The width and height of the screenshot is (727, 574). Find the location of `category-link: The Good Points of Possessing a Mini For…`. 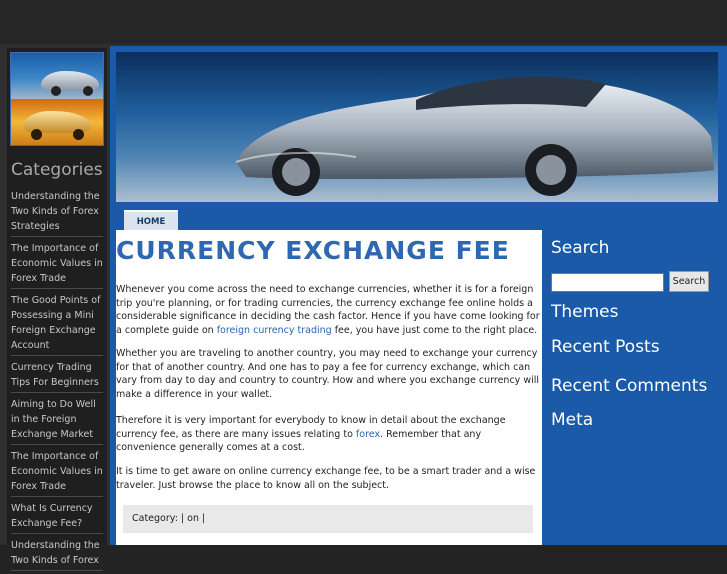

category-link: The Good Points of Possessing a Mini For… is located at coordinates (57, 324).